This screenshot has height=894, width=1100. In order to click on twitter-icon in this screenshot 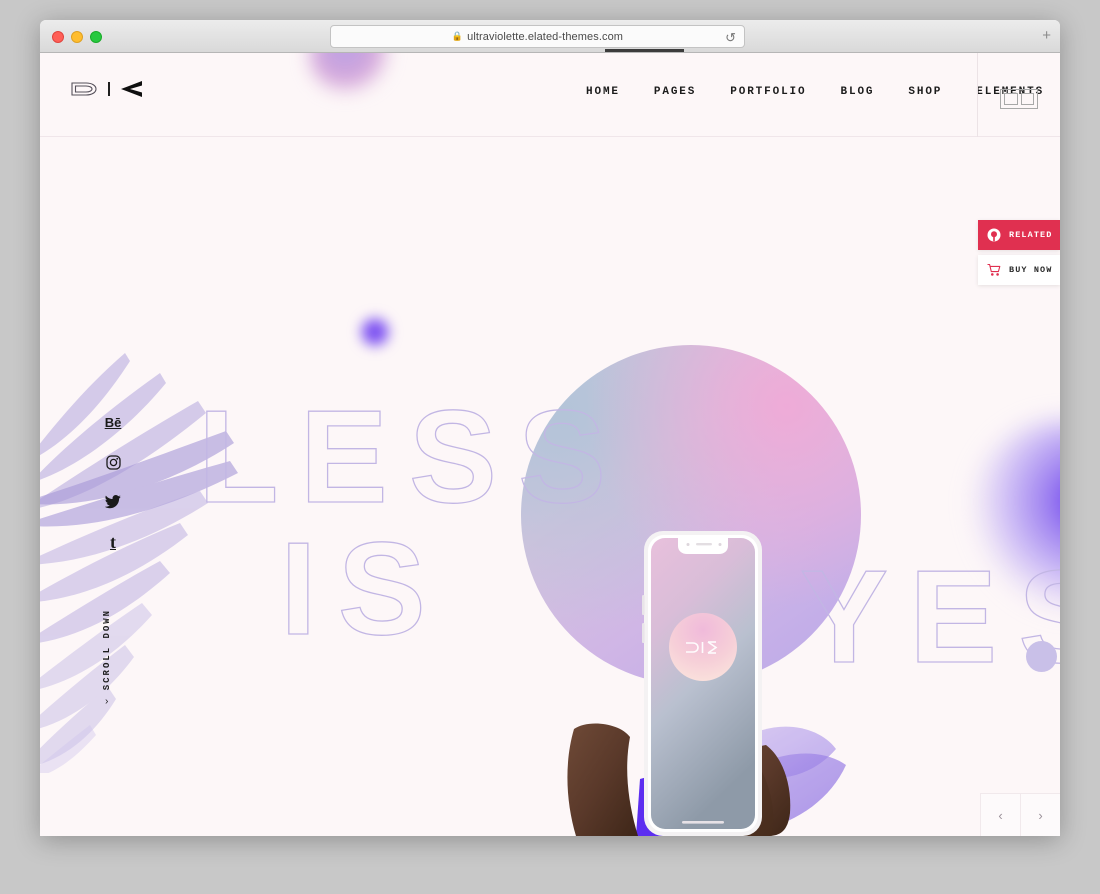, I will do `click(113, 502)`.